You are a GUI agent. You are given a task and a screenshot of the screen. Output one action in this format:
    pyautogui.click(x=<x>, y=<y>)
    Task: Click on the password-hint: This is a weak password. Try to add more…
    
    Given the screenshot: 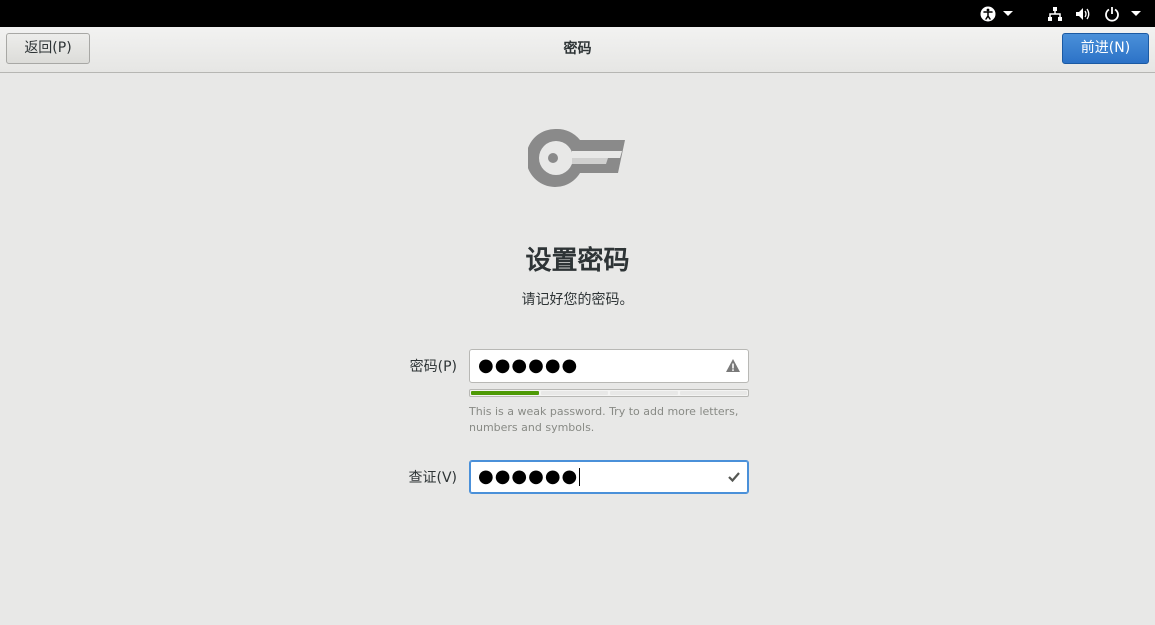 What is the action you would take?
    pyautogui.click(x=604, y=419)
    